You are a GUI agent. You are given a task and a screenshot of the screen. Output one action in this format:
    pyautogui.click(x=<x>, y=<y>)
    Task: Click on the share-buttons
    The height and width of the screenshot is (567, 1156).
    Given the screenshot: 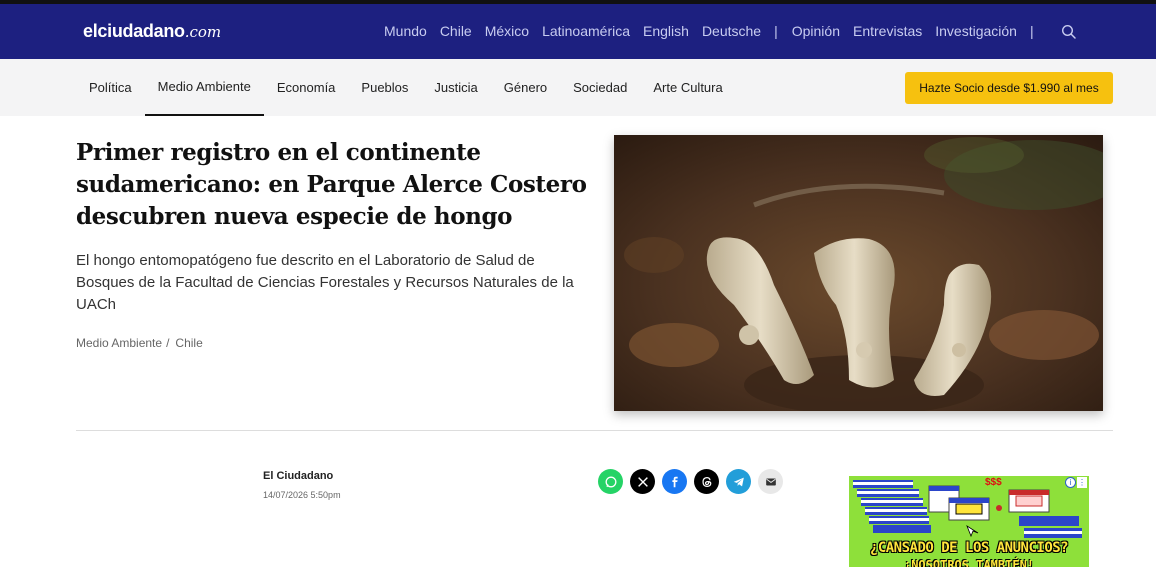 What is the action you would take?
    pyautogui.click(x=694, y=481)
    